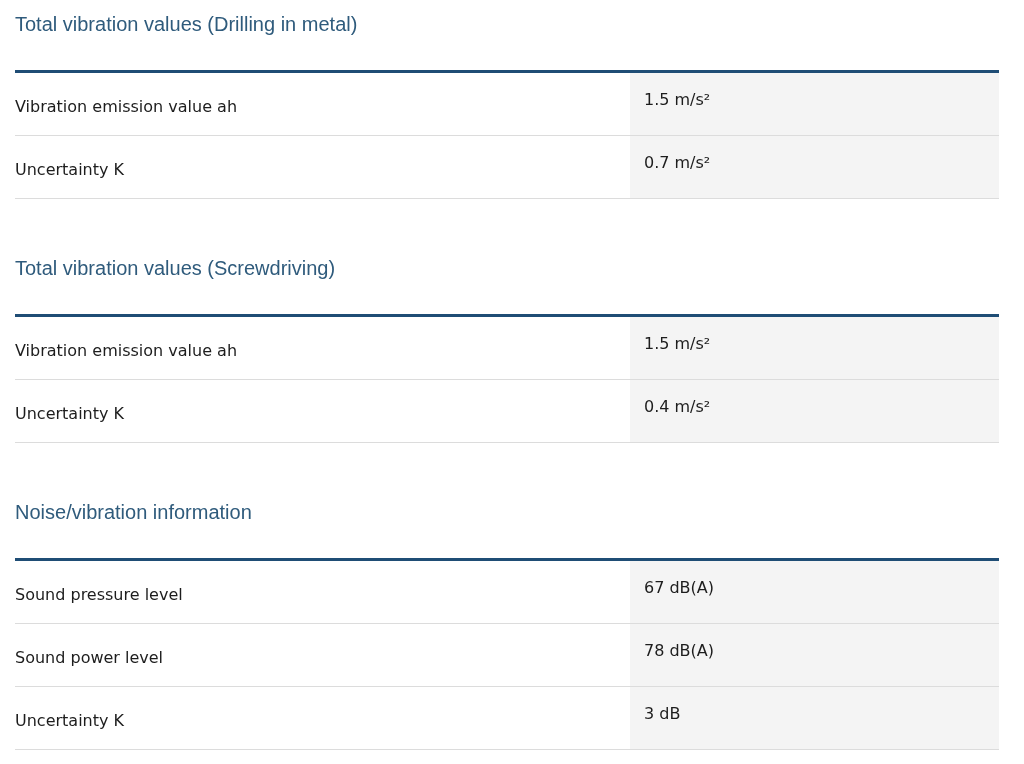 This screenshot has height=764, width=1024. What do you see at coordinates (90, 657) in the screenshot?
I see `spec-label: Sound power level` at bounding box center [90, 657].